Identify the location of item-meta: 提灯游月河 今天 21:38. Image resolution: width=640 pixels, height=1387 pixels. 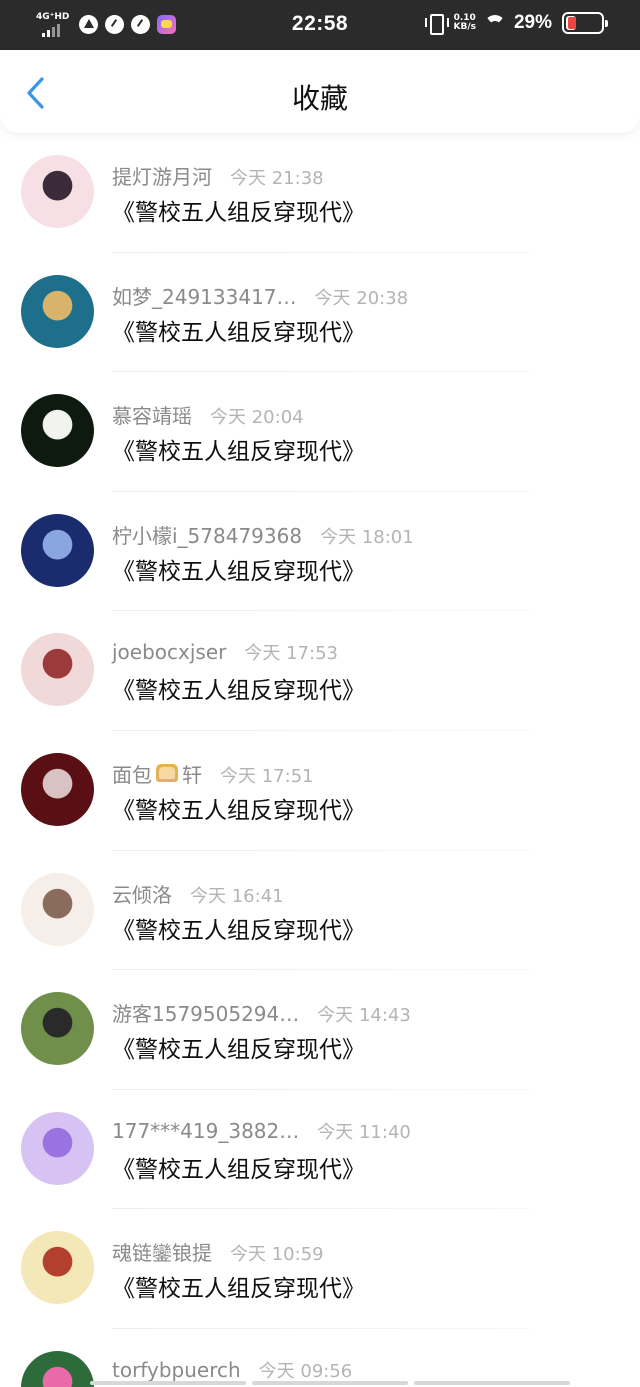
(218, 175).